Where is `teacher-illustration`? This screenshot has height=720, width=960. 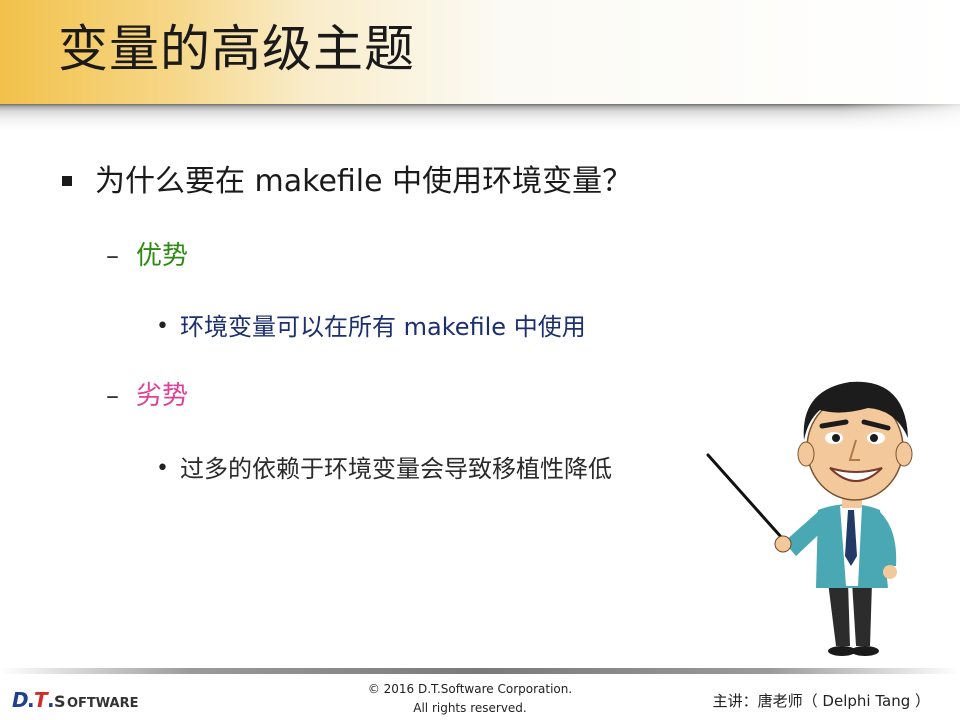 teacher-illustration is located at coordinates (809, 518).